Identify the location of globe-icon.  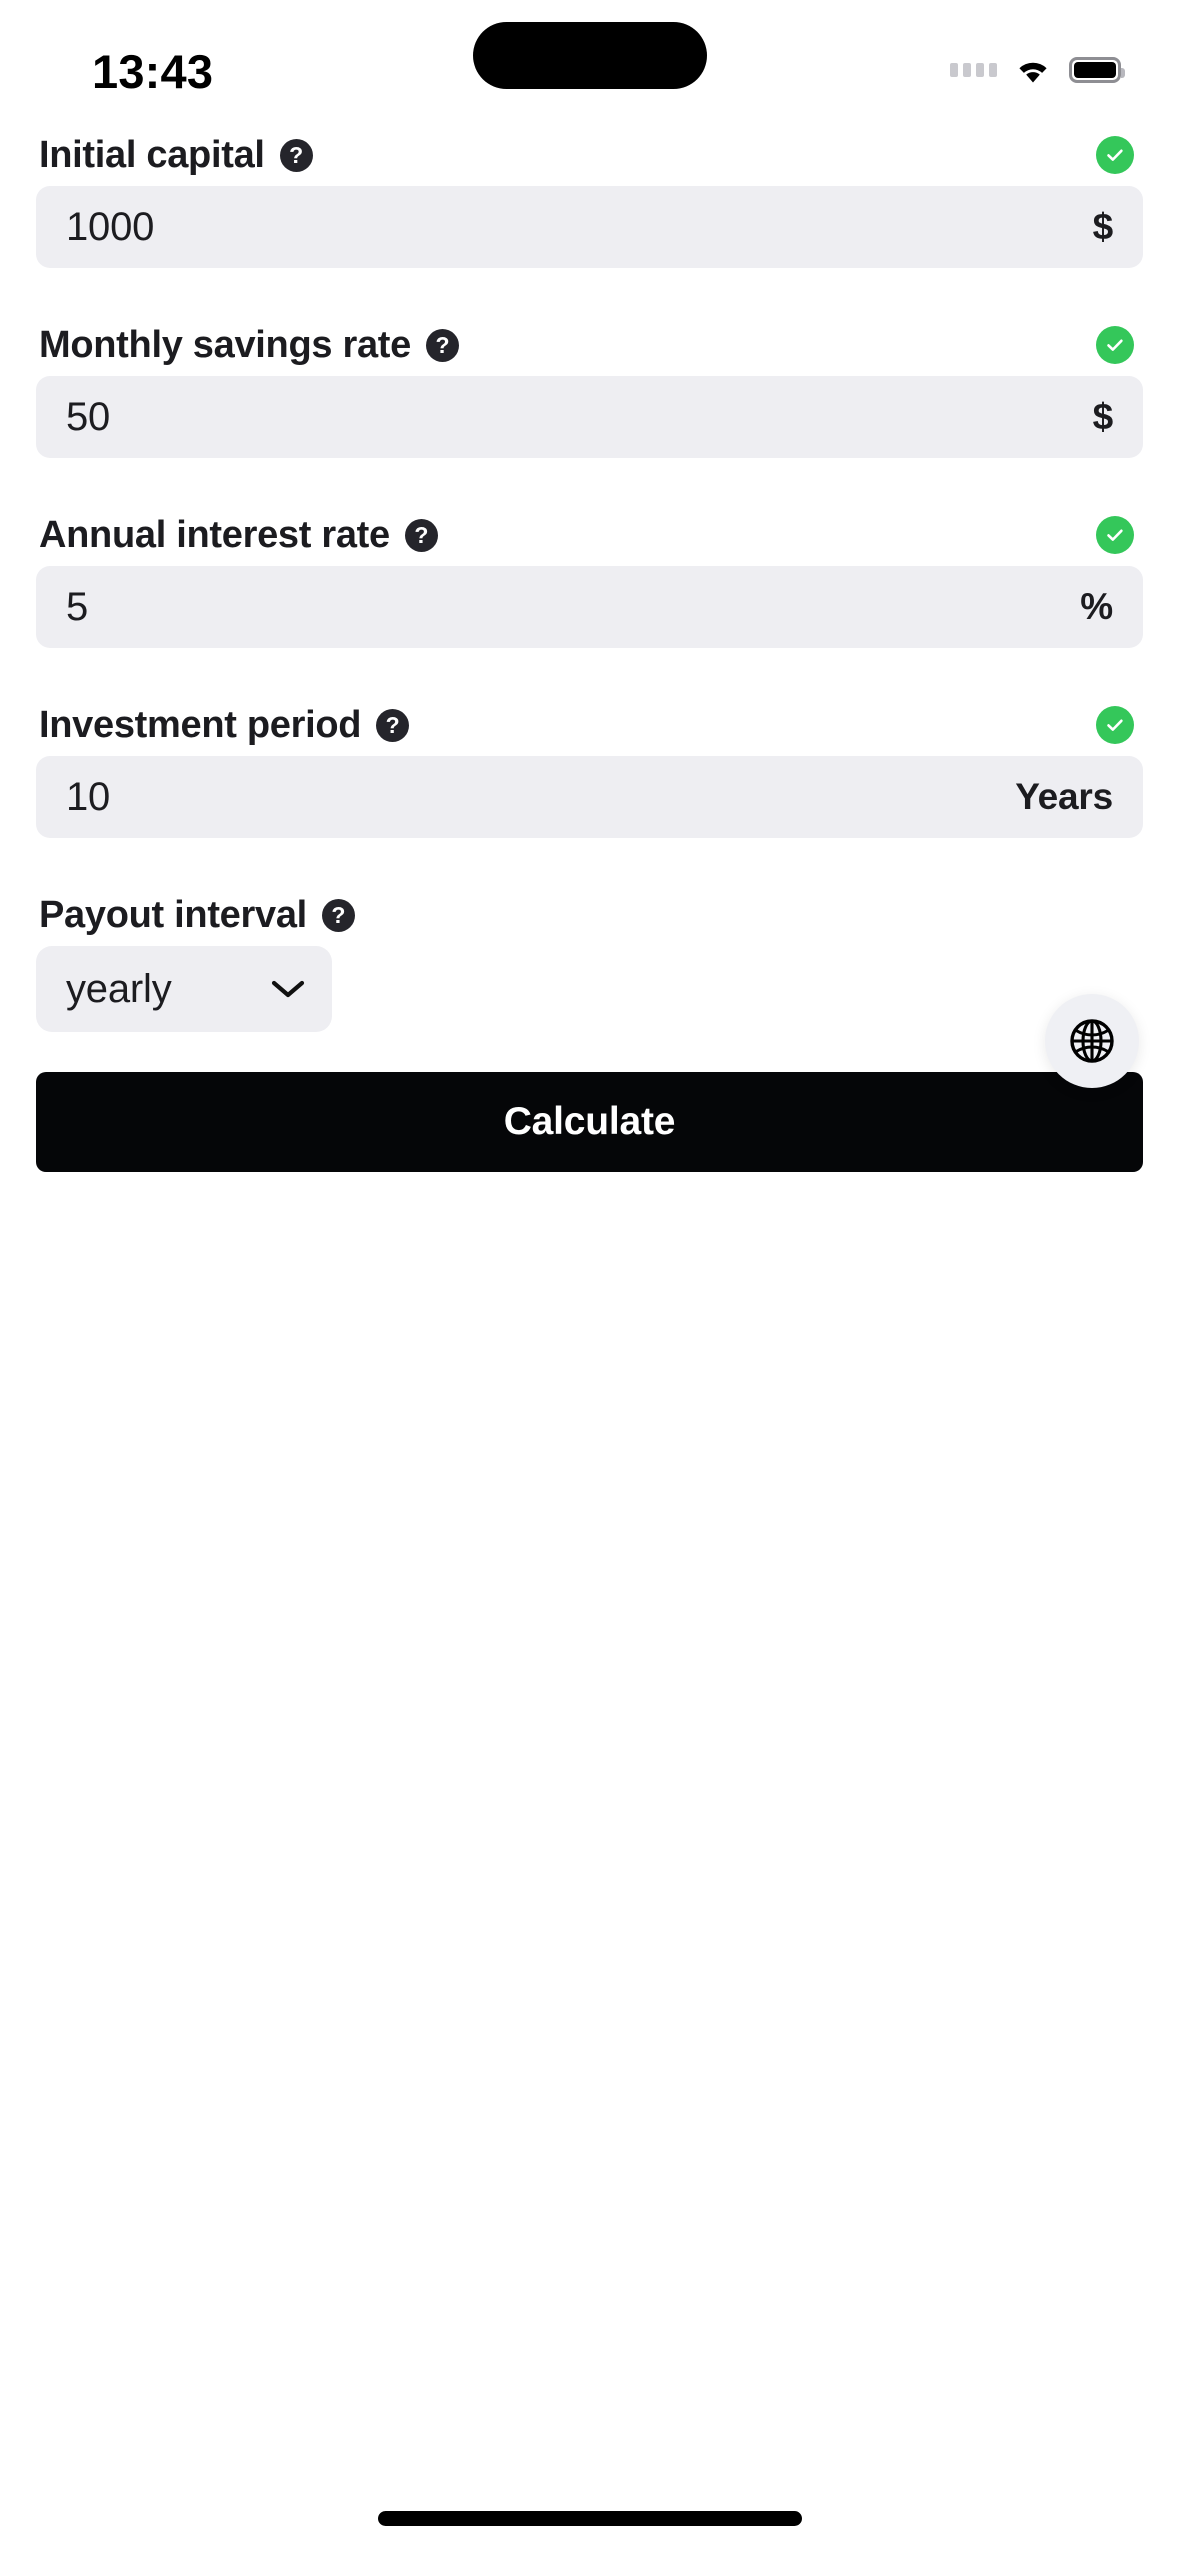
(1092, 1041).